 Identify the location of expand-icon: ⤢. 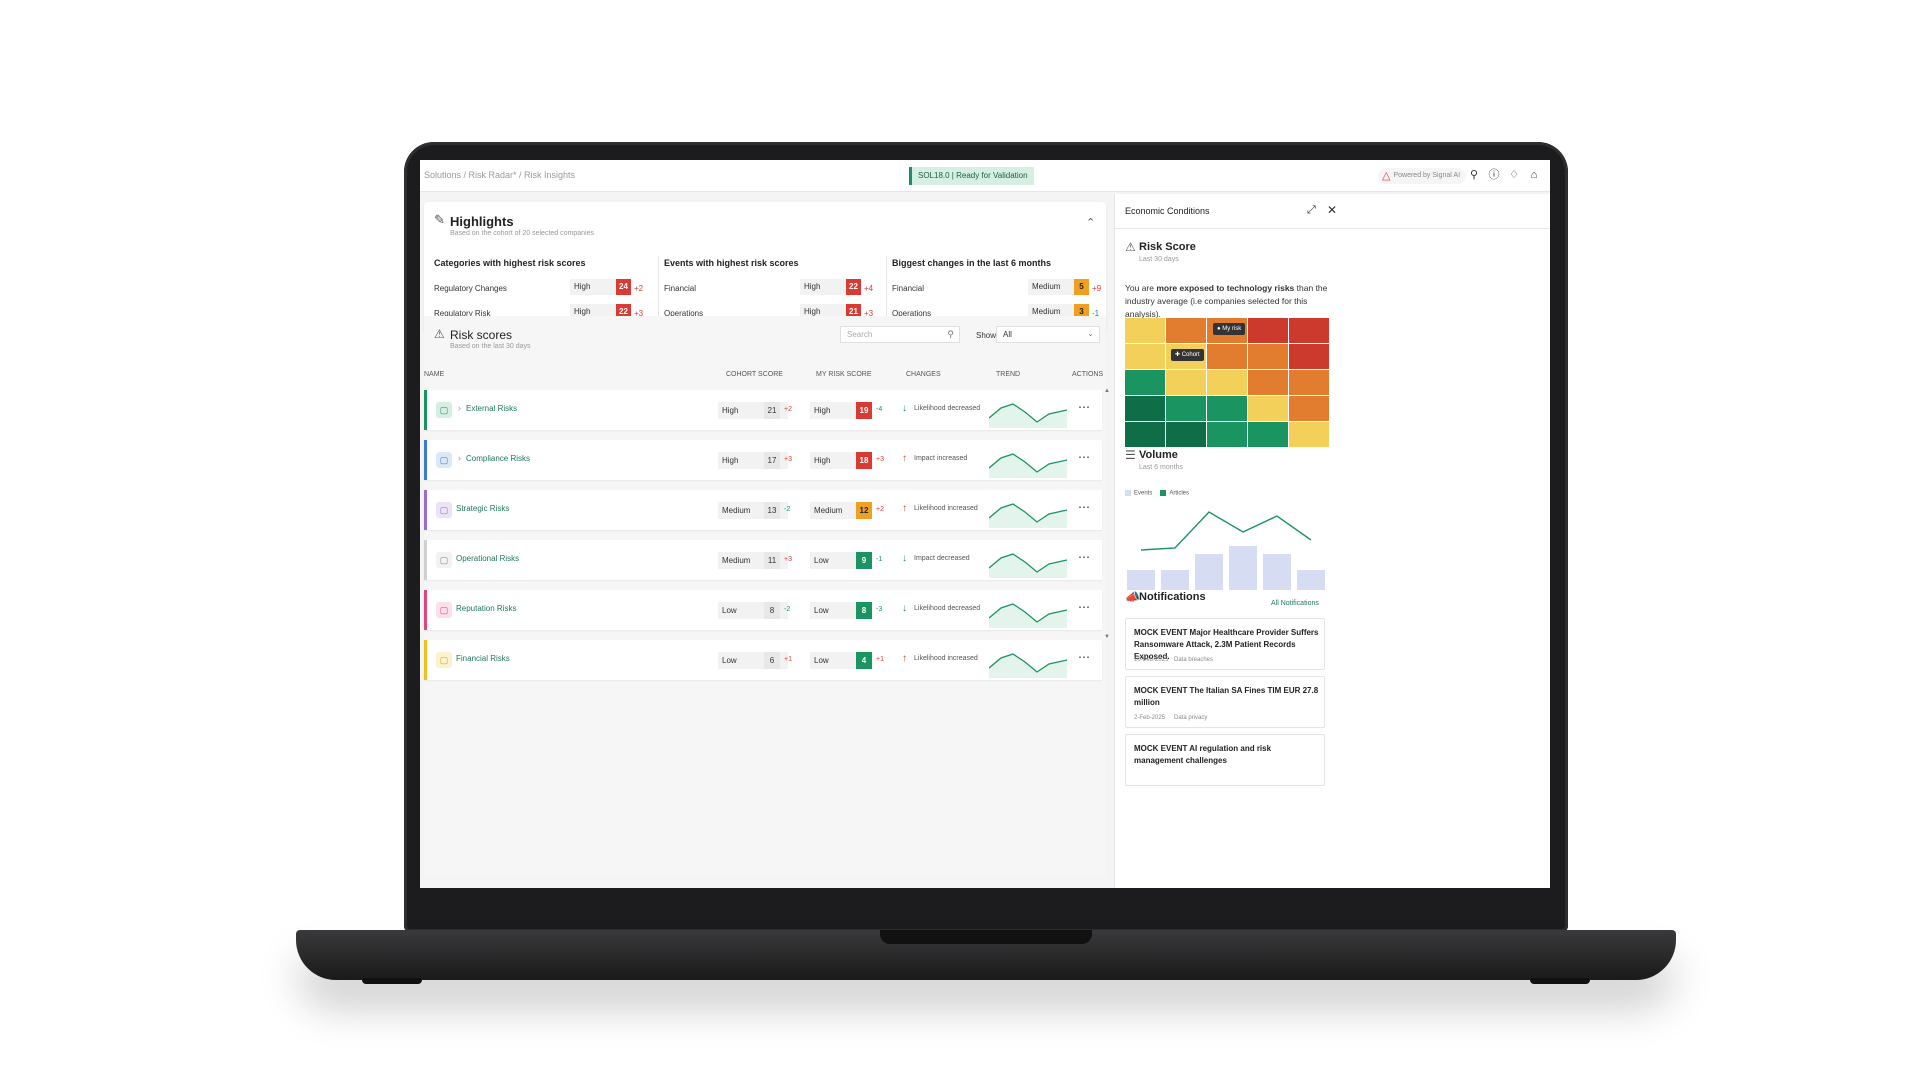
(1311, 210).